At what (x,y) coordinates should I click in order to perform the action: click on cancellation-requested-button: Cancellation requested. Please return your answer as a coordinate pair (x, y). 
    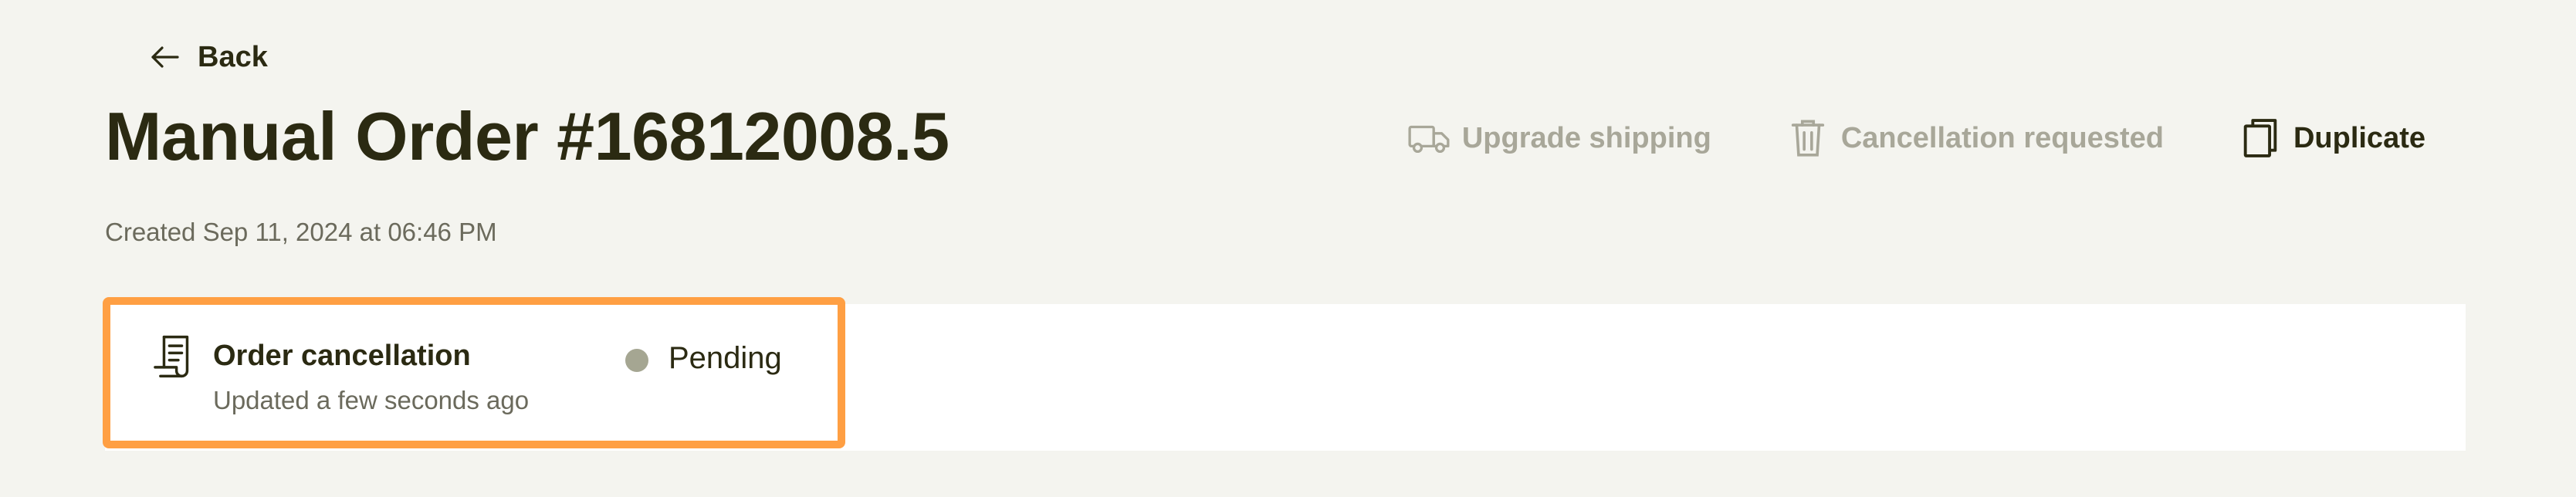
    Looking at the image, I should click on (1975, 138).